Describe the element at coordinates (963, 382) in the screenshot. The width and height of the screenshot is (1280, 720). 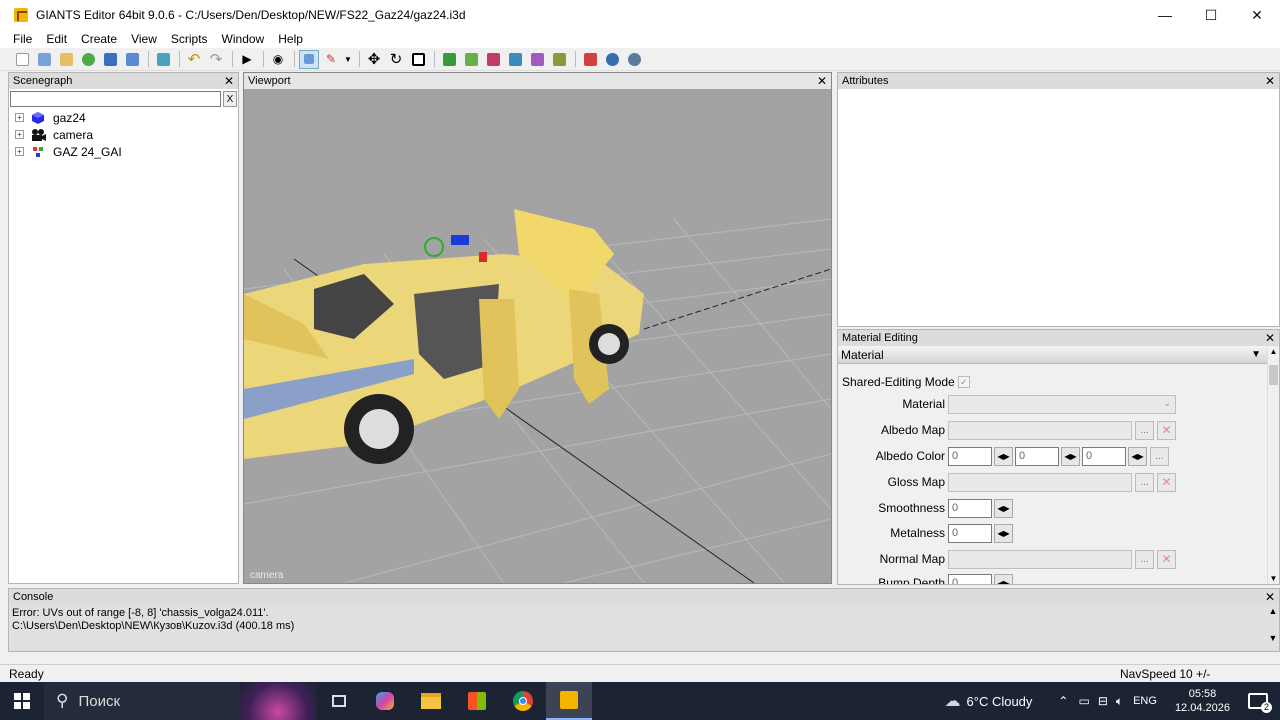
I see `shared-editing-checkbox: ✓` at that location.